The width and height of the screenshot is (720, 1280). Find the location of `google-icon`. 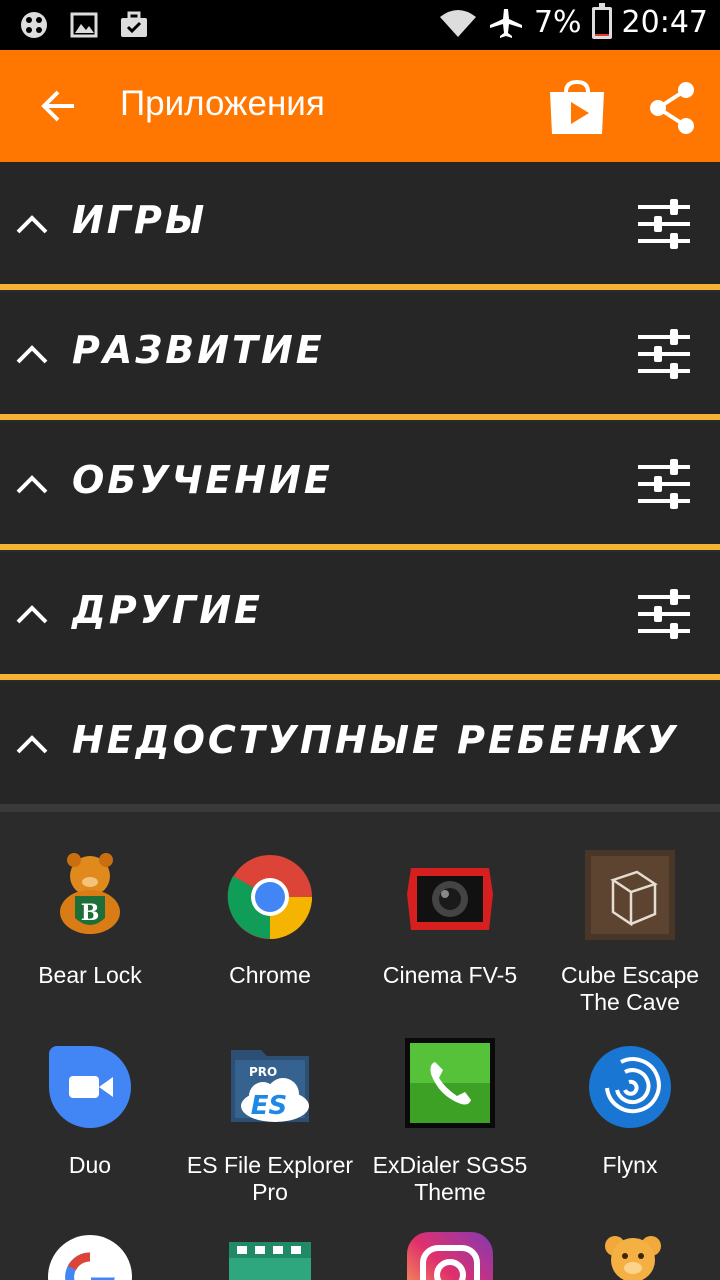

google-icon is located at coordinates (90, 1257).